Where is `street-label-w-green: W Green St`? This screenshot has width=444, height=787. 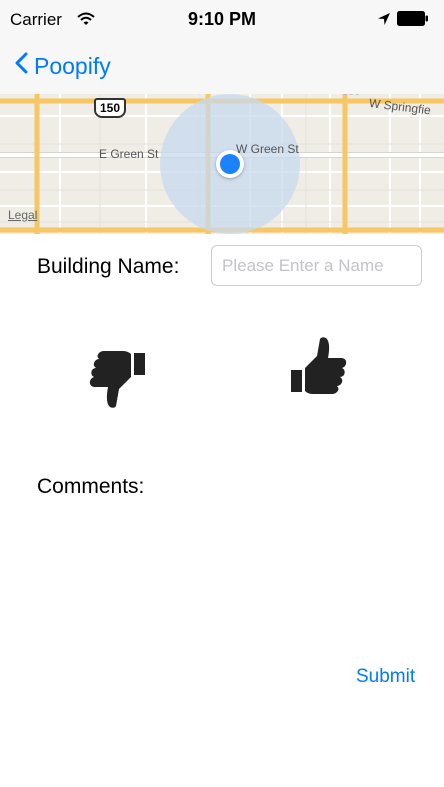
street-label-w-green: W Green St is located at coordinates (267, 149).